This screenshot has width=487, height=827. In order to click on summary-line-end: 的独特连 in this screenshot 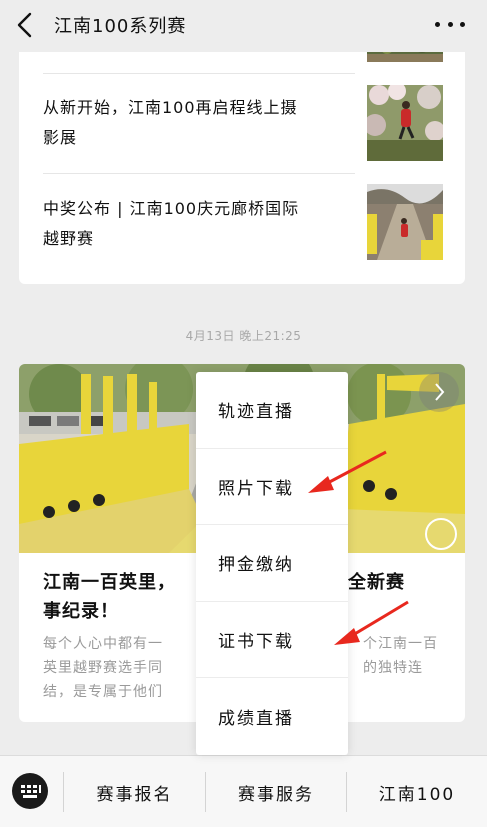, I will do `click(393, 668)`.